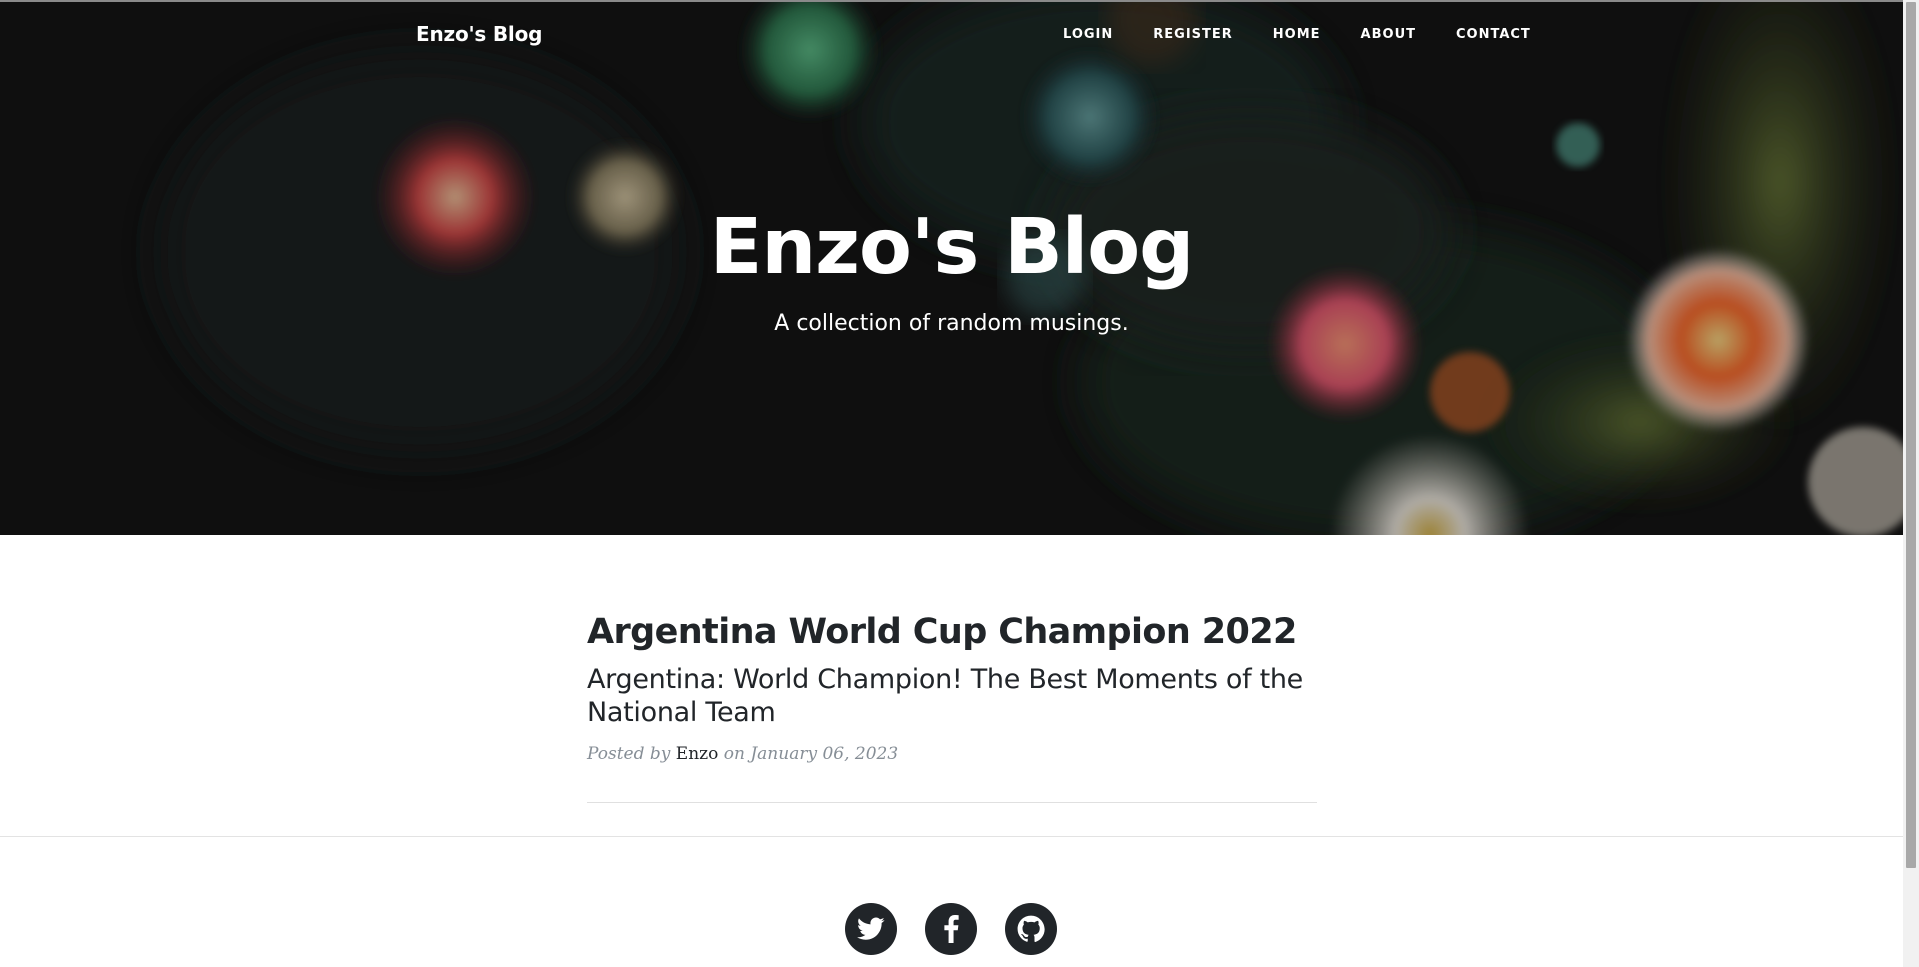  I want to click on nav-link-about: ABOUT, so click(1388, 34).